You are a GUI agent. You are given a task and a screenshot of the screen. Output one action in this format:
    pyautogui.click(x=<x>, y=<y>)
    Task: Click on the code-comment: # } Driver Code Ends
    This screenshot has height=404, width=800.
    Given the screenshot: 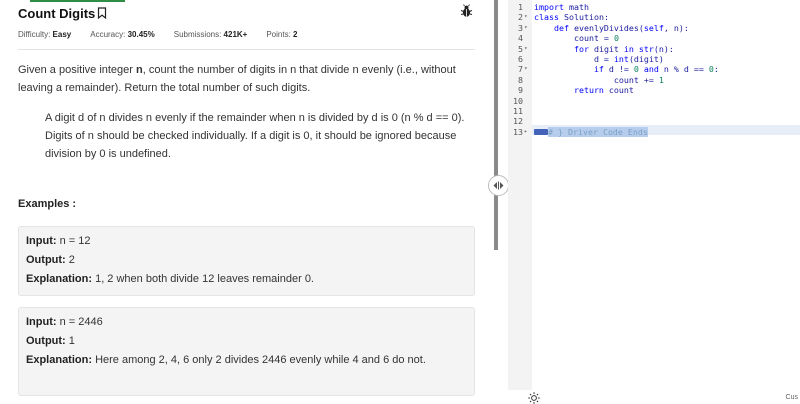 What is the action you would take?
    pyautogui.click(x=598, y=131)
    